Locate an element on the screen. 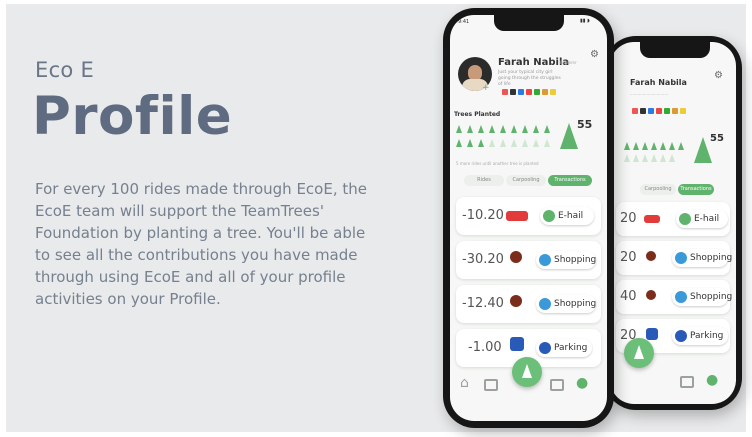  transaction-card: 20 E-hail is located at coordinates (673, 219).